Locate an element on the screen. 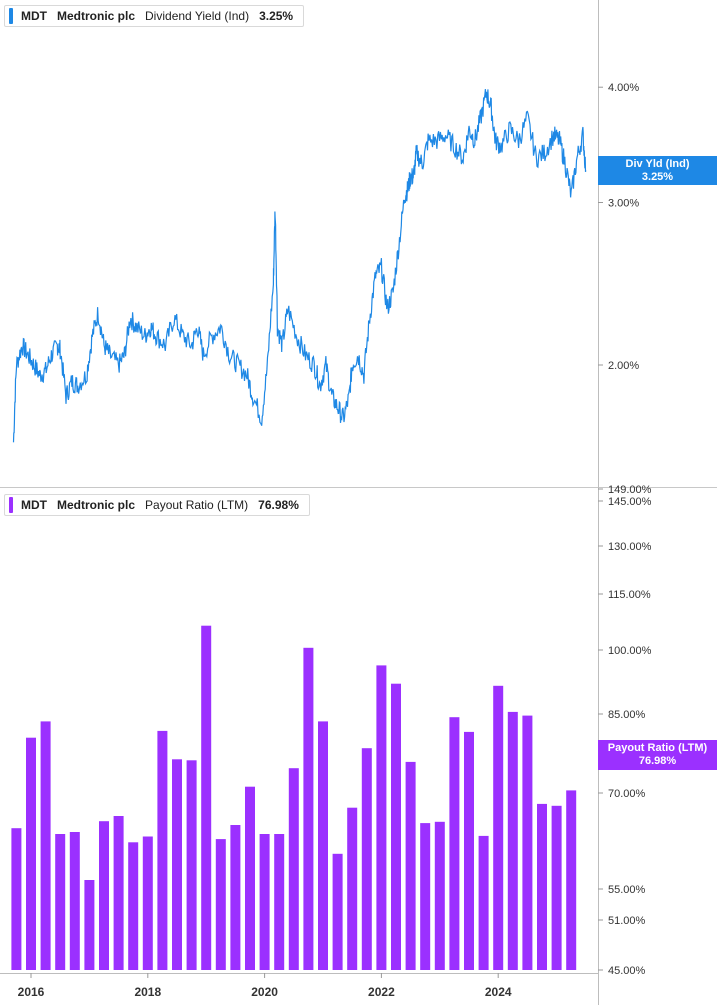 Image resolution: width=717 pixels, height=1005 pixels. legend-value: 76.98% is located at coordinates (278, 505).